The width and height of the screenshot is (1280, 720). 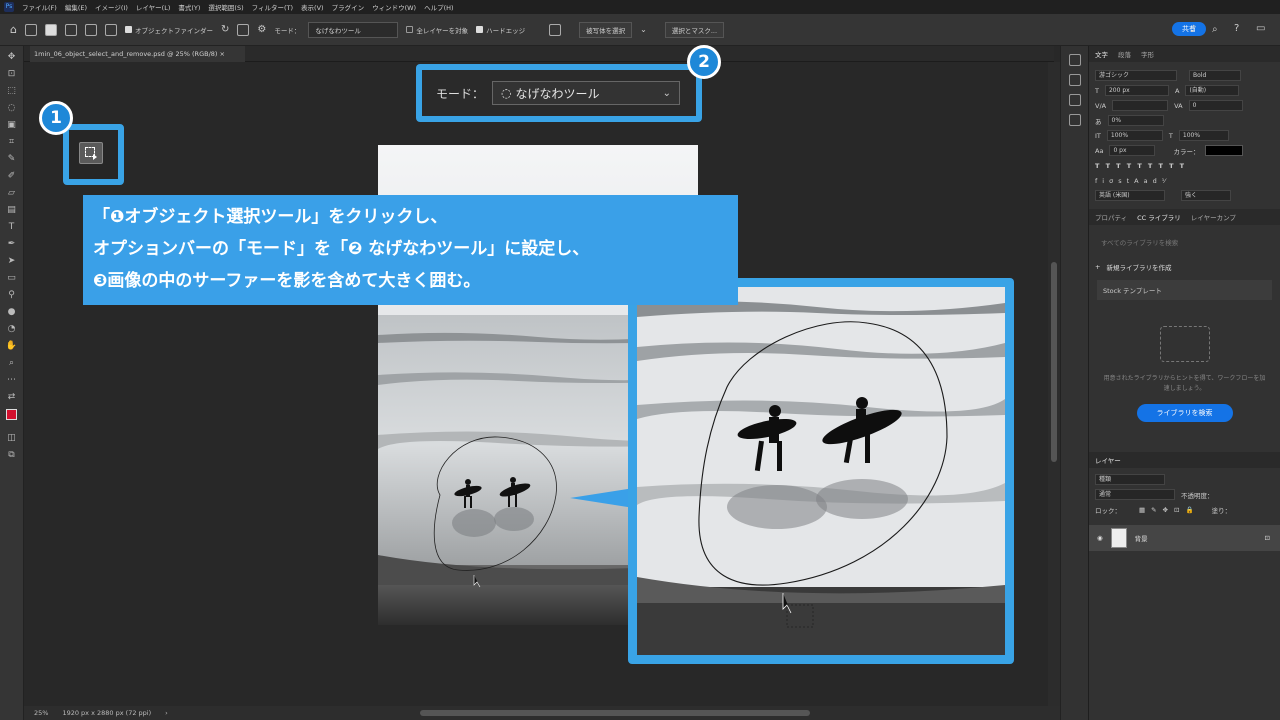 I want to click on workspace-icon: ▭, so click(x=1260, y=28).